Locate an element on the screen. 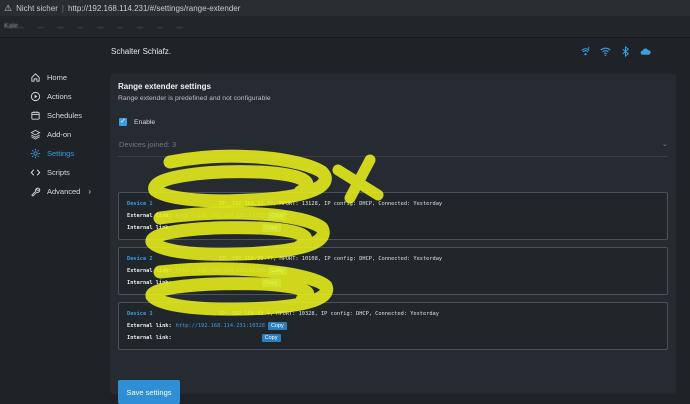 This screenshot has width=690, height=404. sidebar-item-label: Home is located at coordinates (57, 77).